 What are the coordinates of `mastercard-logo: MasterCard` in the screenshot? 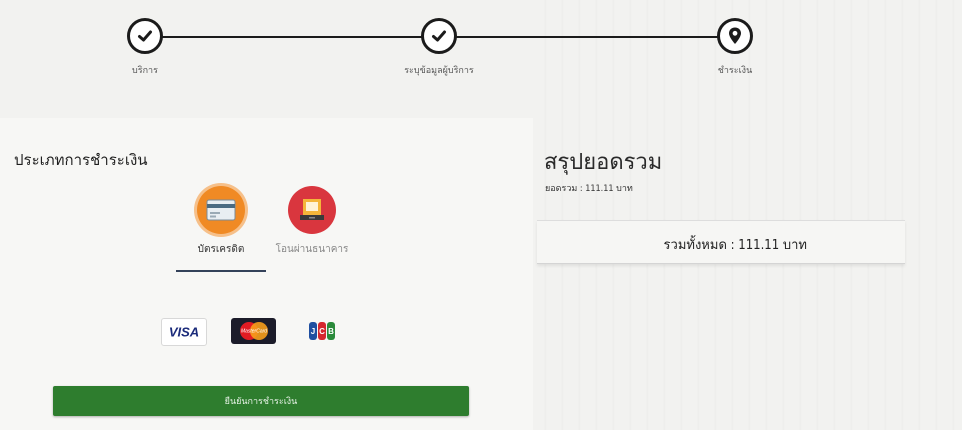 It's located at (253, 331).